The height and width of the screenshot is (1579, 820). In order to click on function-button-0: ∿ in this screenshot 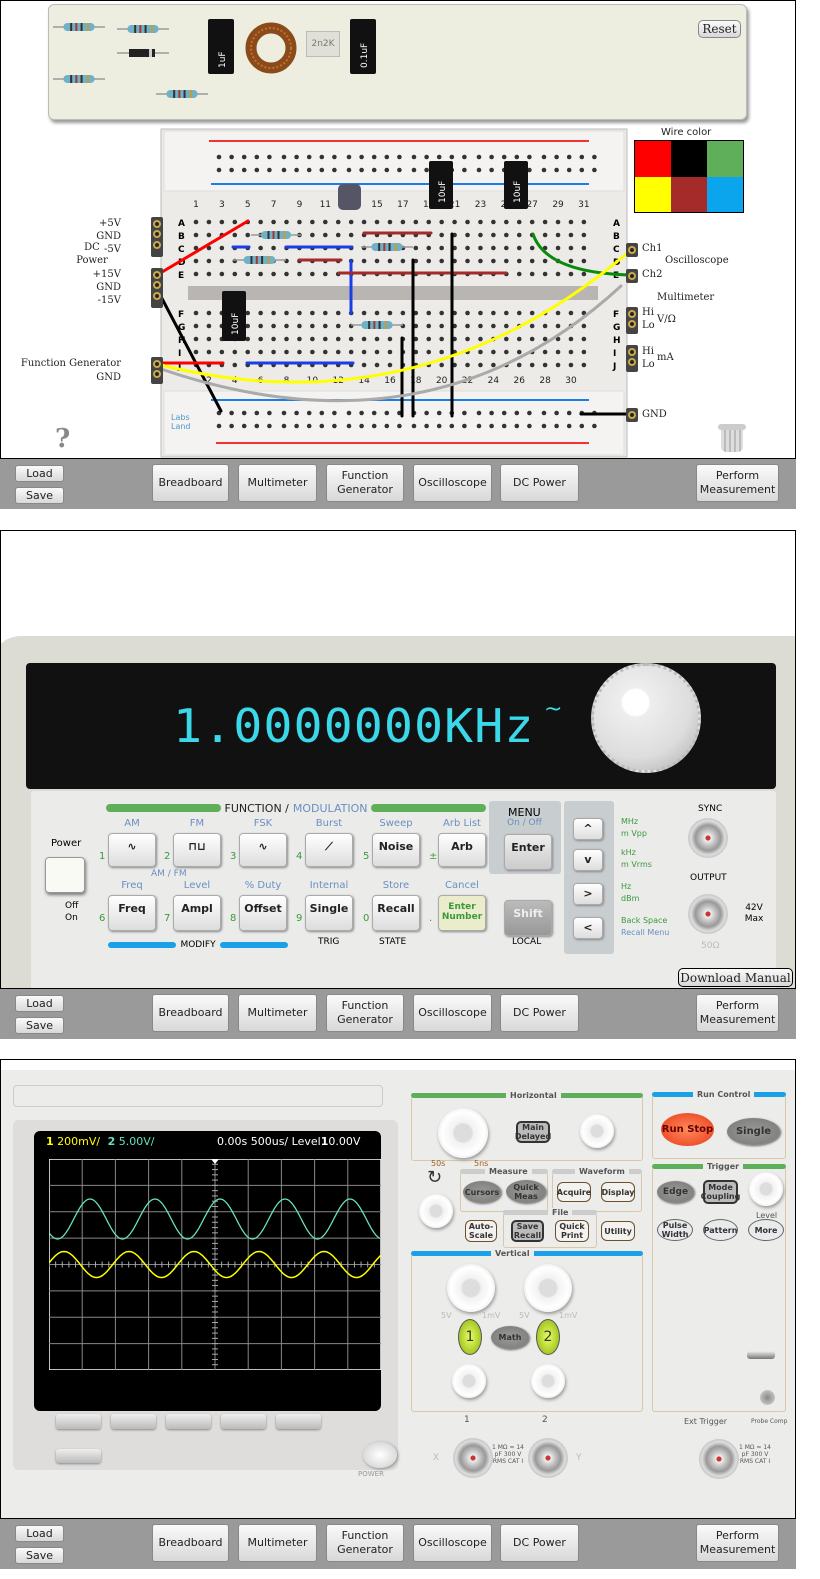, I will do `click(132, 850)`.